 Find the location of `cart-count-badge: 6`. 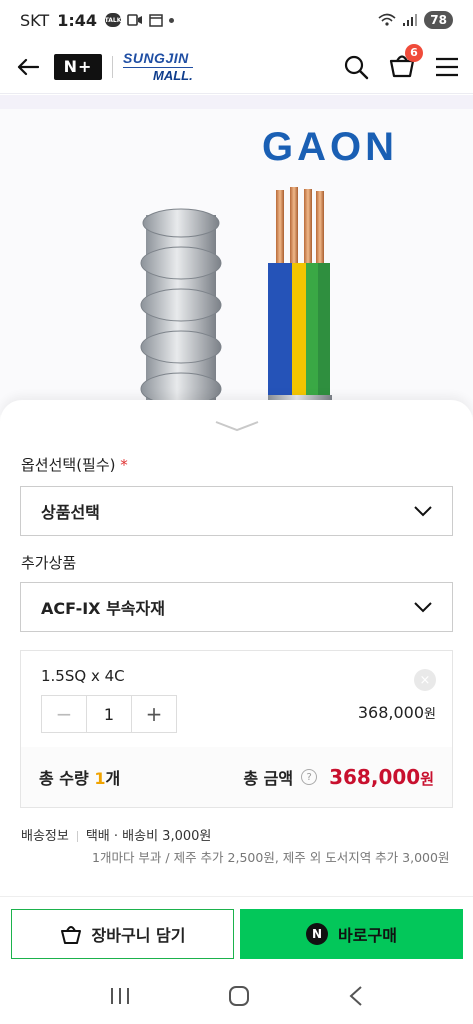

cart-count-badge: 6 is located at coordinates (414, 52).